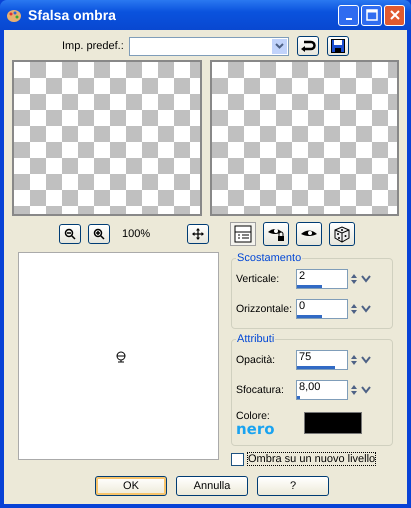 This screenshot has height=508, width=411. Describe the element at coordinates (212, 486) in the screenshot. I see `dialog-button: Annulla` at that location.